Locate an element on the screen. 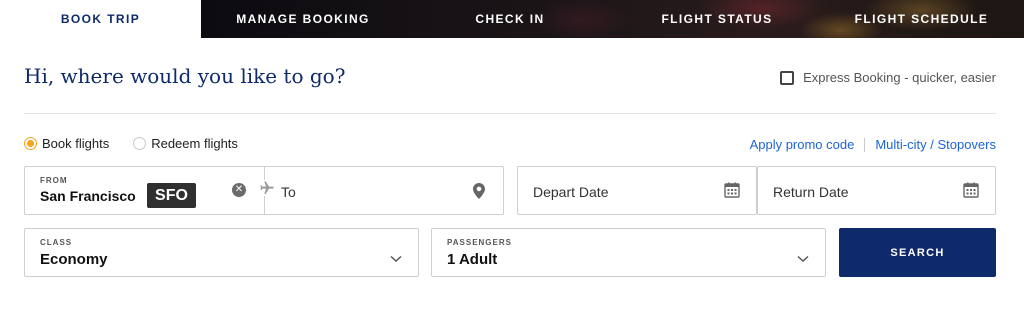  return-date-field: Return Date is located at coordinates (876, 190).